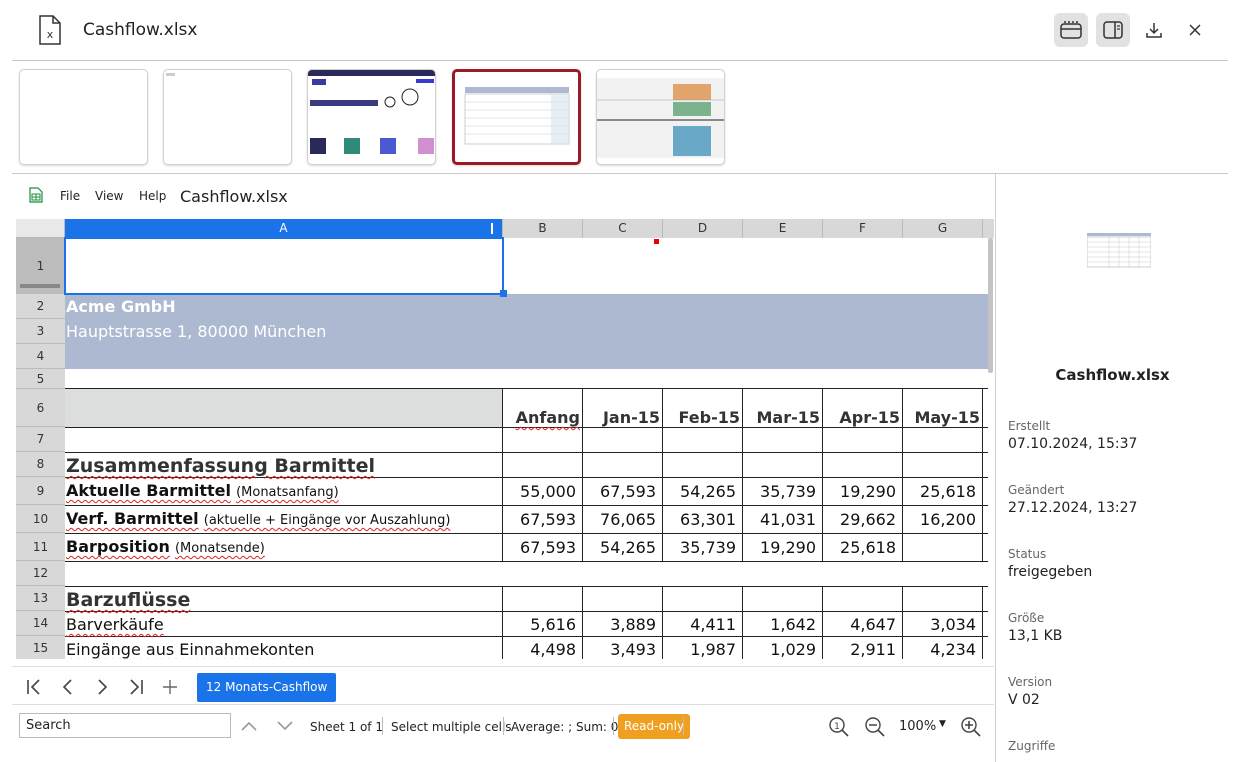  What do you see at coordinates (621, 624) in the screenshot?
I see `cell-c14: 3,889` at bounding box center [621, 624].